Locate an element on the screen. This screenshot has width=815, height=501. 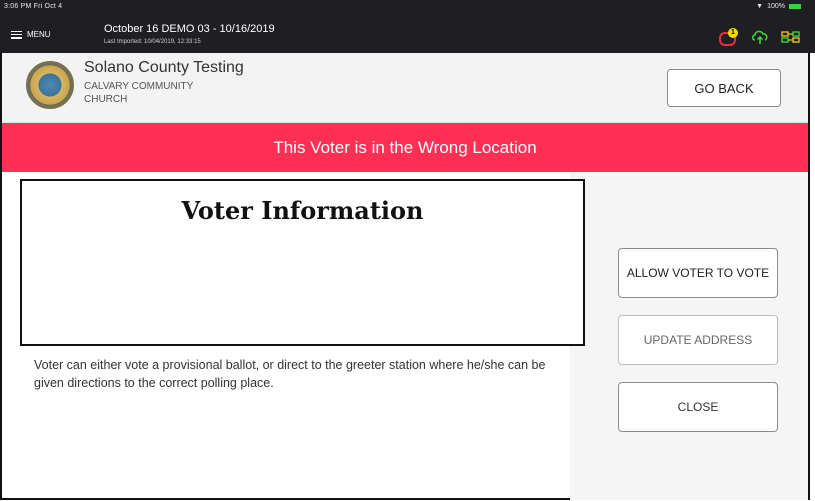
wrong-location-banner: This Voter is in the Wrong Location is located at coordinates (405, 147).